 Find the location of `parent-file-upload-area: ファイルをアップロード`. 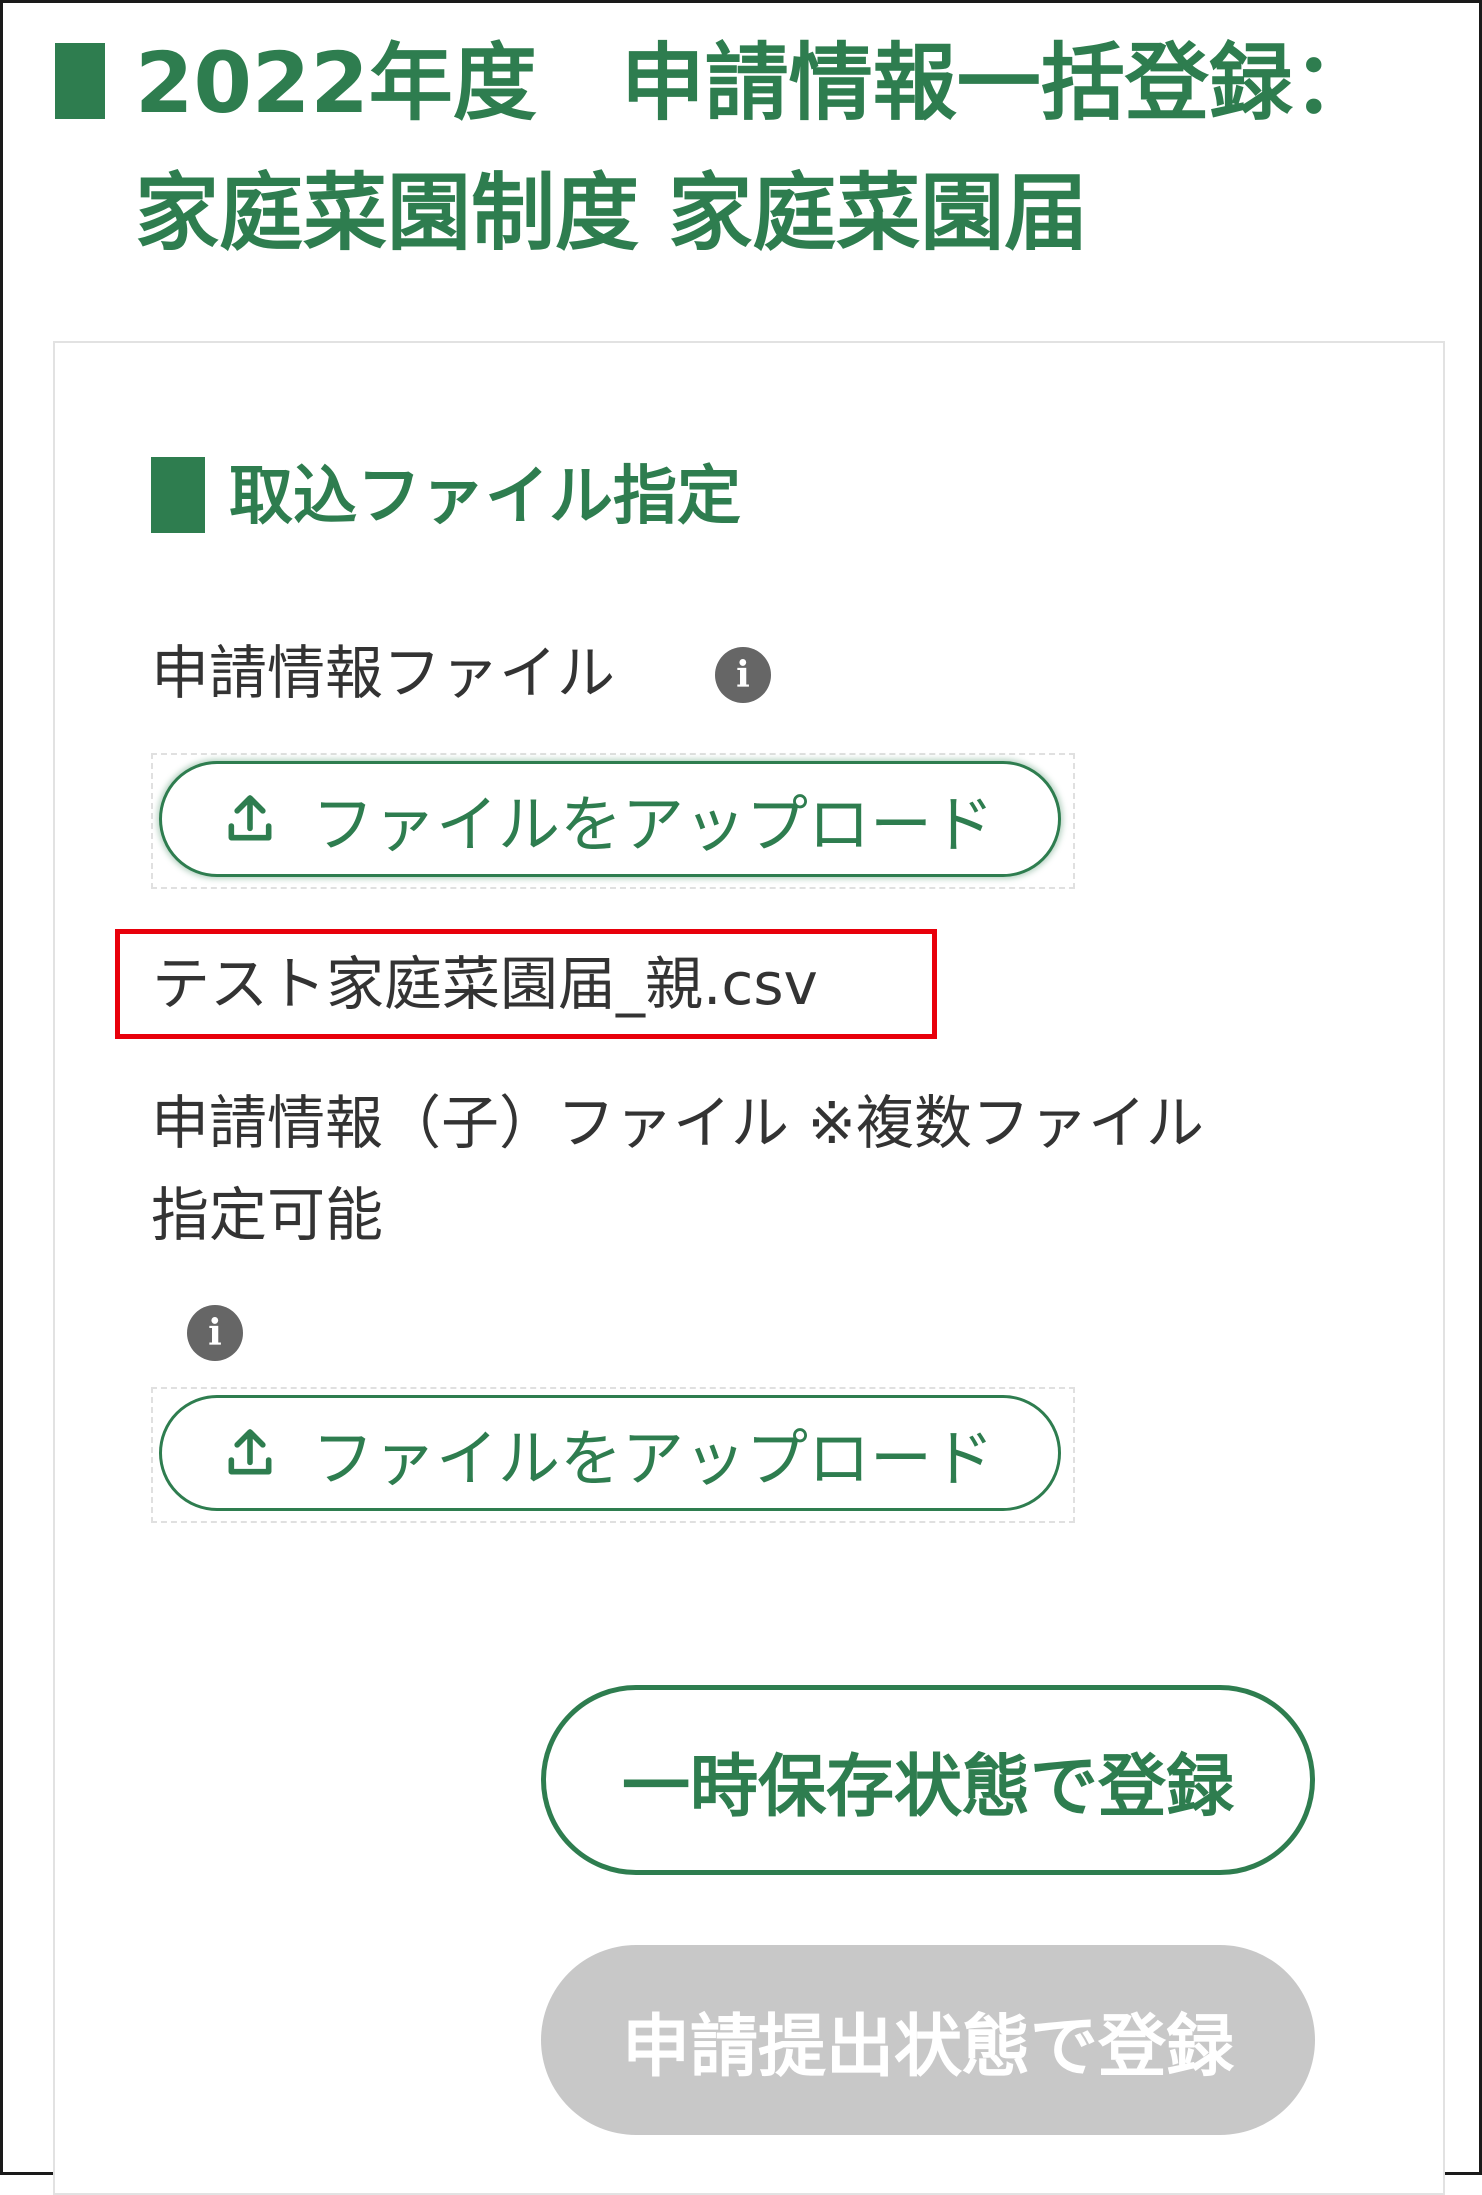

parent-file-upload-area: ファイルをアップロード is located at coordinates (613, 821).